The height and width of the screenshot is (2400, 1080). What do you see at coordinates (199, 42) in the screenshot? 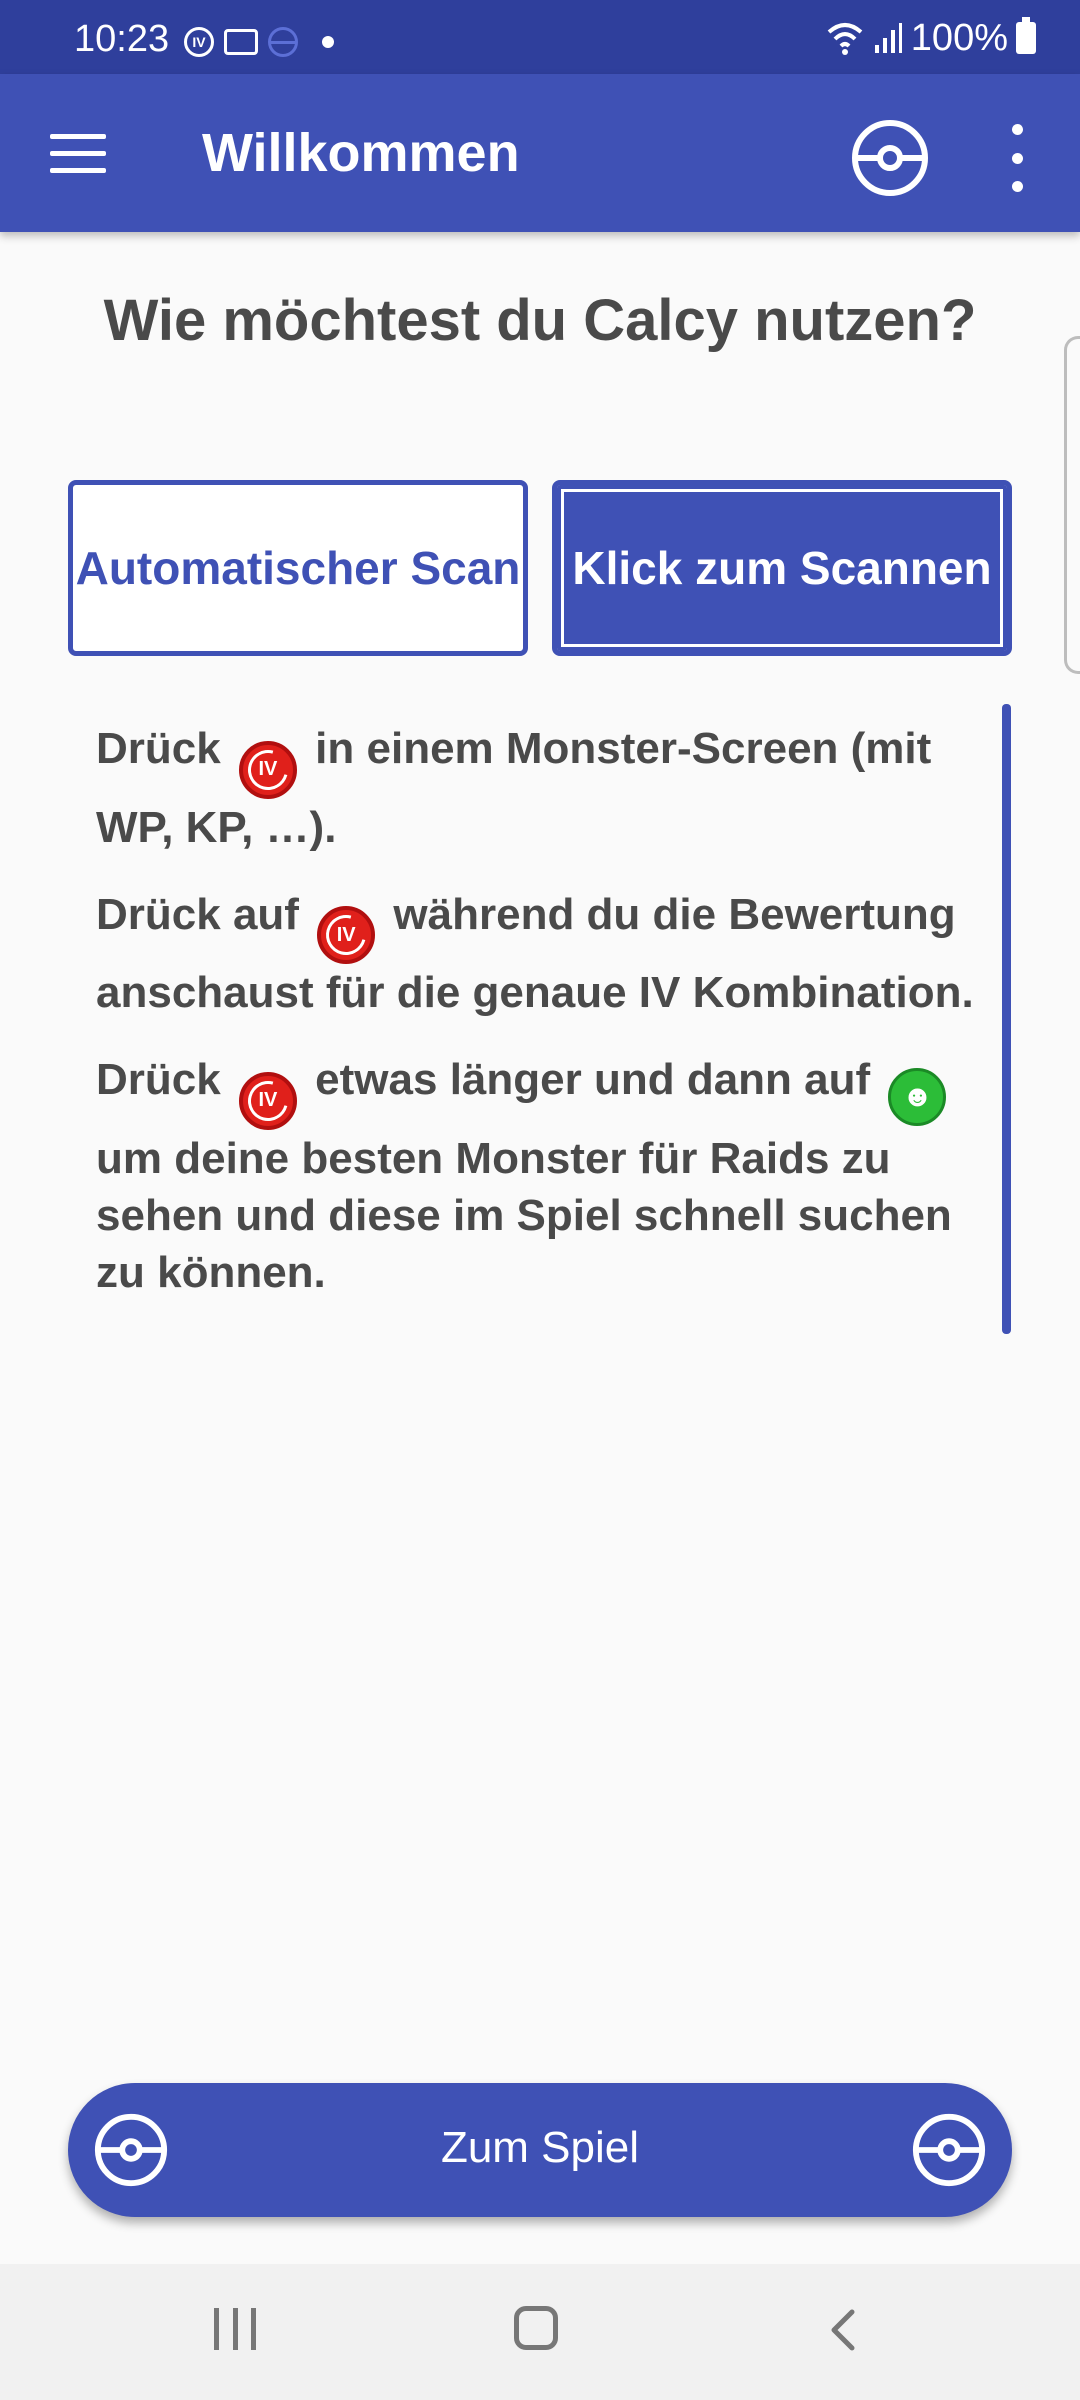
I see `iv-notification-icon: IV` at bounding box center [199, 42].